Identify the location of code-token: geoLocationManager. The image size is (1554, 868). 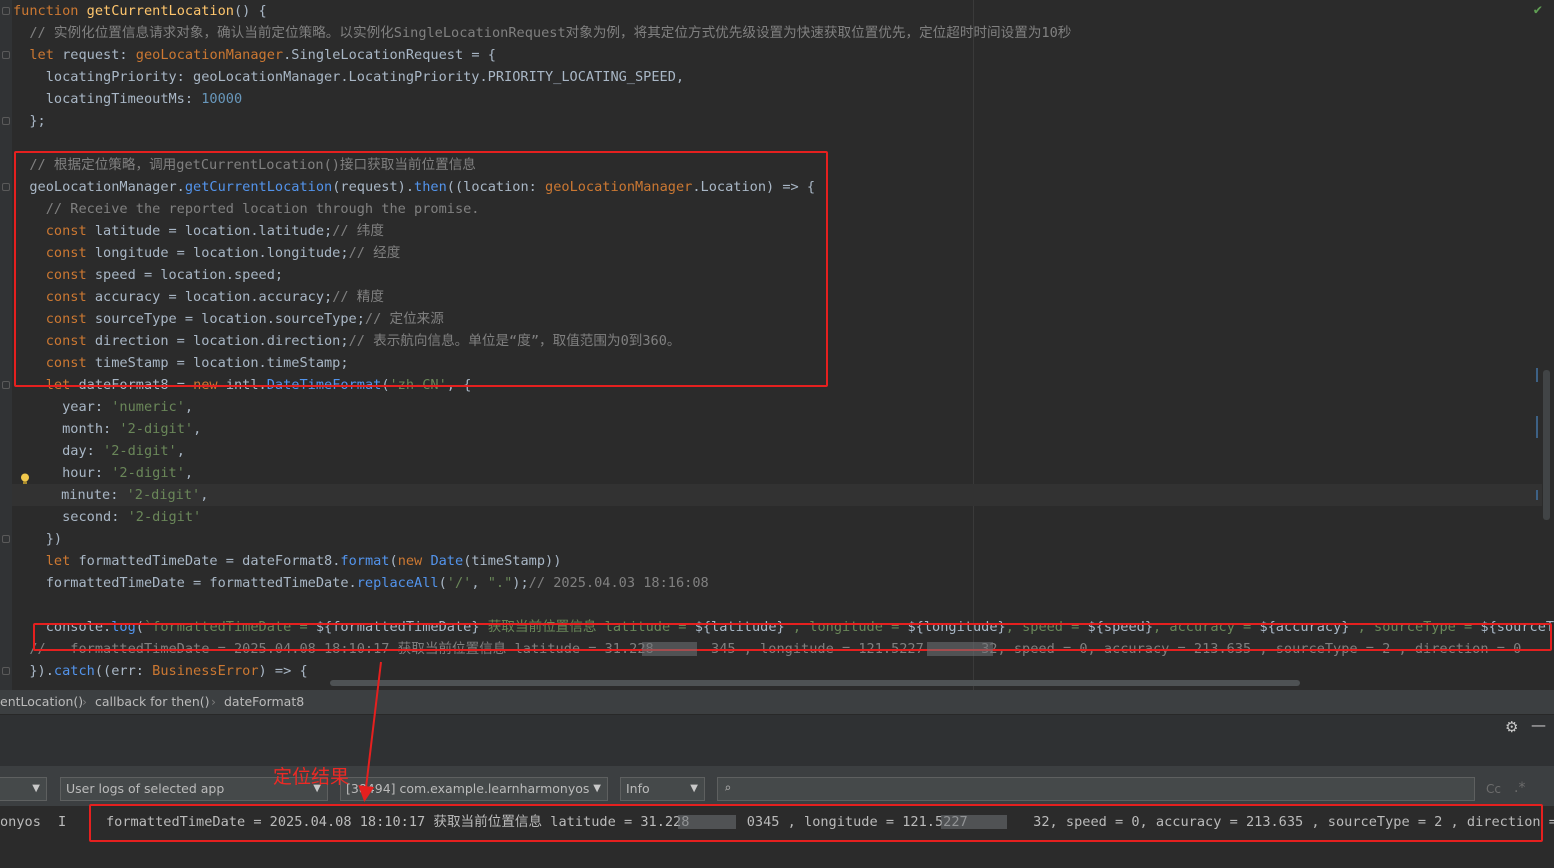
(209, 55).